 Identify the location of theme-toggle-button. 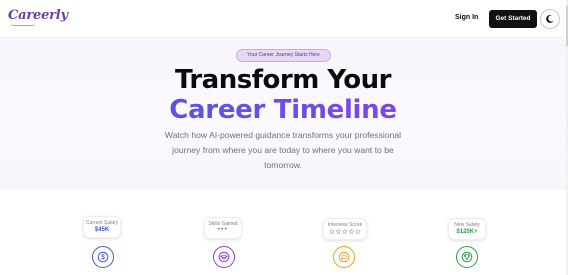
(550, 19).